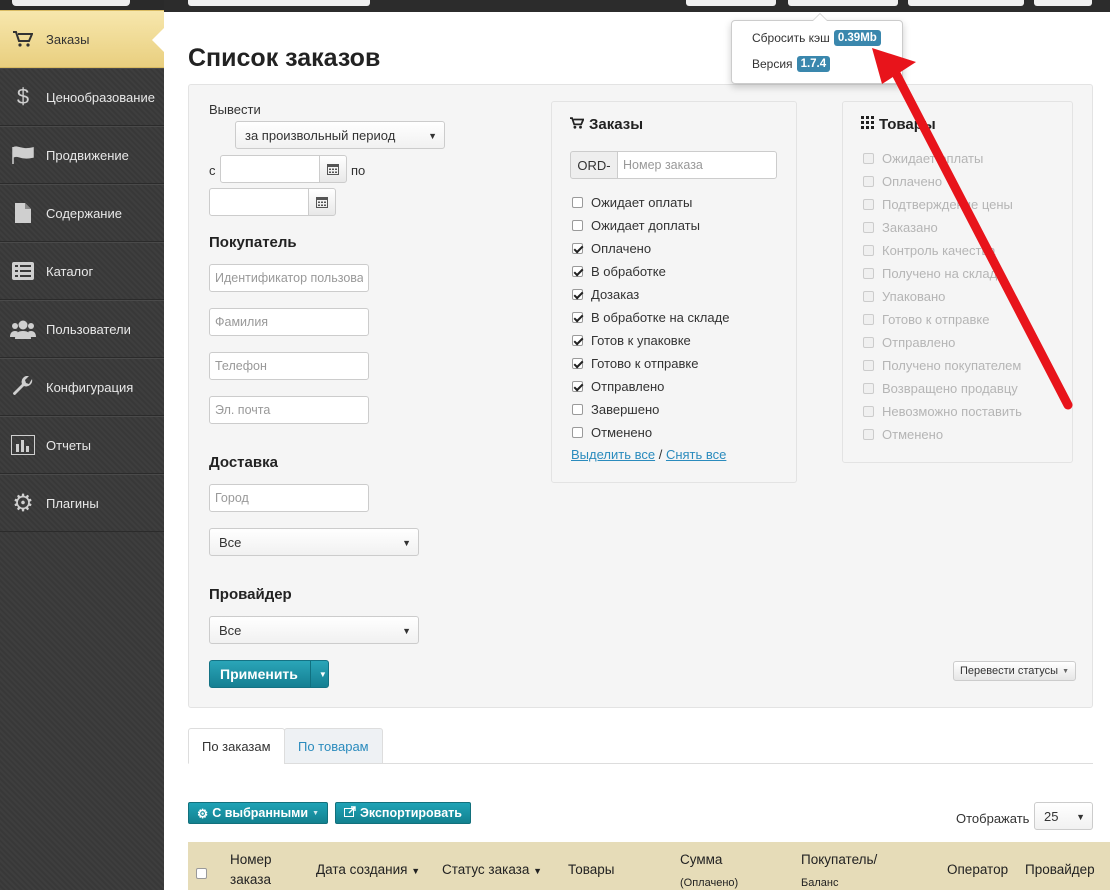  I want to click on order-status-checkbox-row: Отправлено, so click(618, 386).